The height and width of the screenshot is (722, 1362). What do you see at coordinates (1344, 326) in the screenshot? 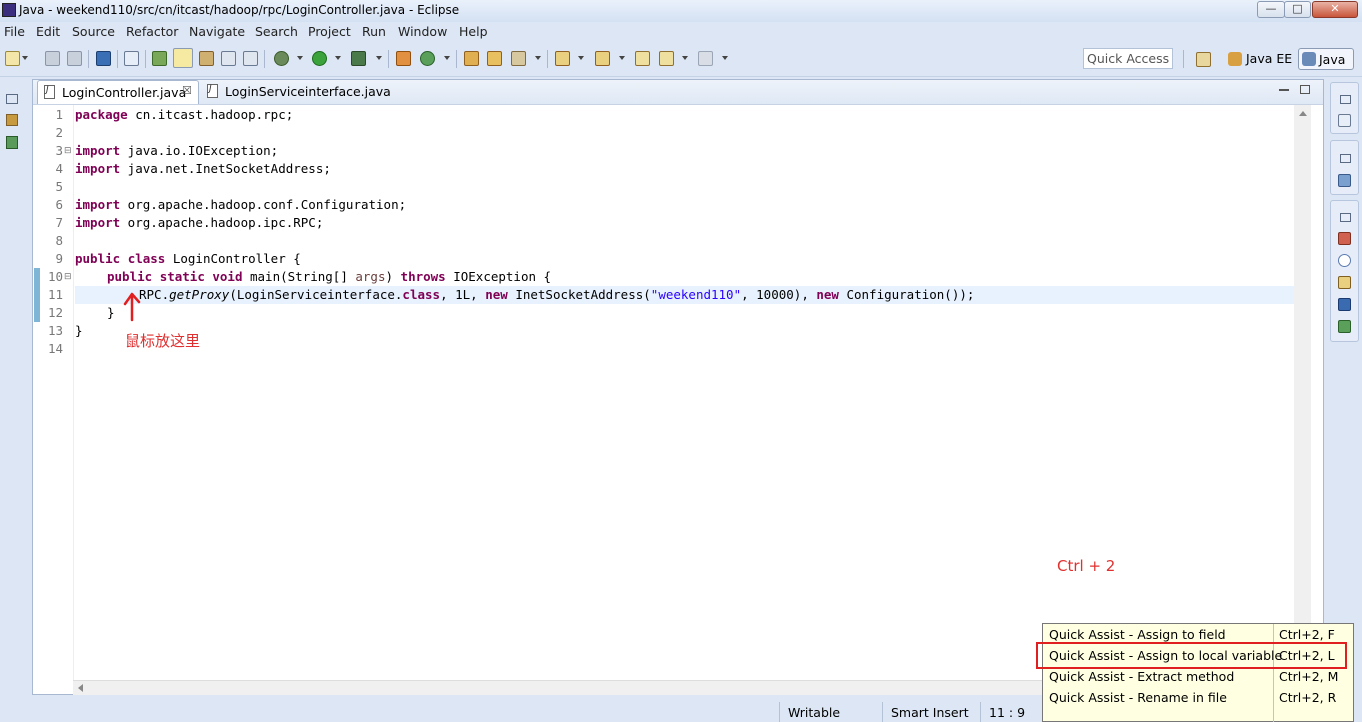
I see `junit-icon` at bounding box center [1344, 326].